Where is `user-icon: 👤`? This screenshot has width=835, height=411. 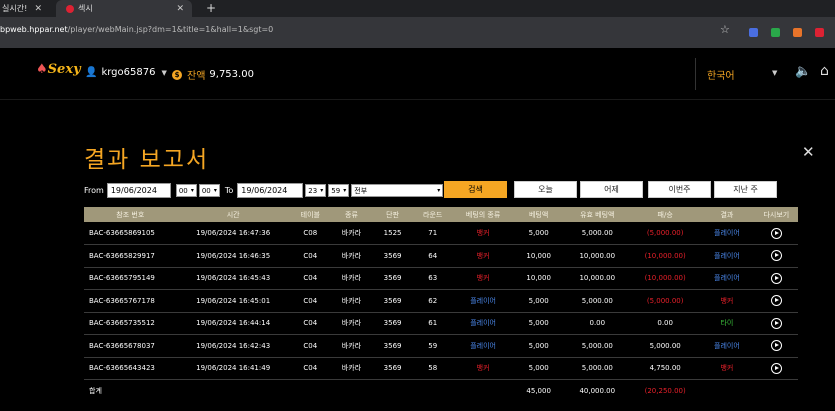 user-icon: 👤 is located at coordinates (91, 72).